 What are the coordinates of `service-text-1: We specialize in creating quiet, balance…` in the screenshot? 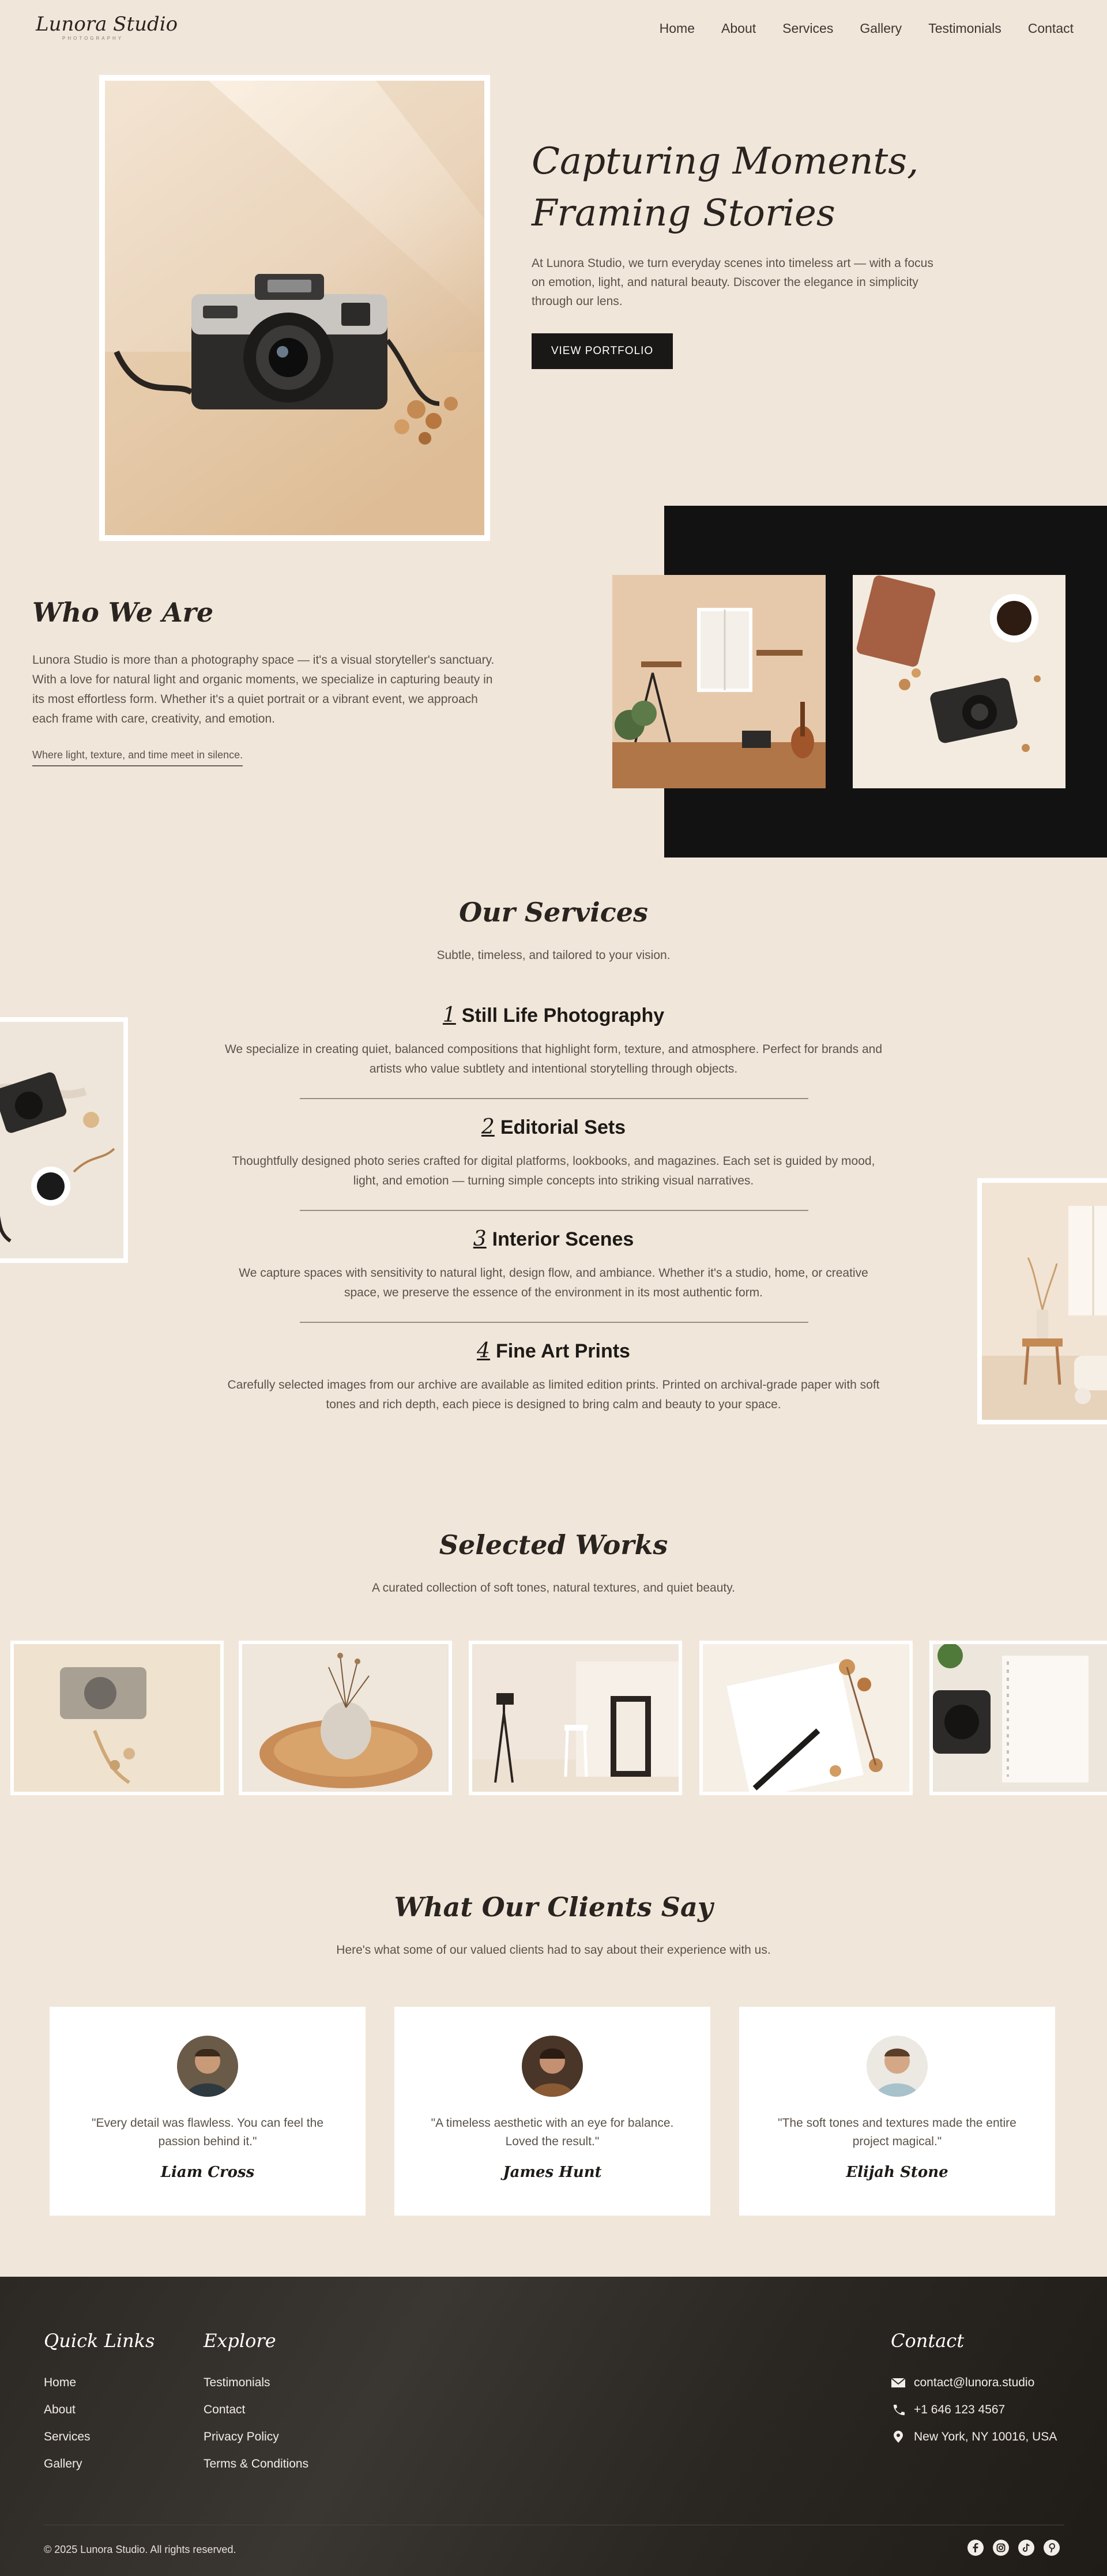 It's located at (553, 1059).